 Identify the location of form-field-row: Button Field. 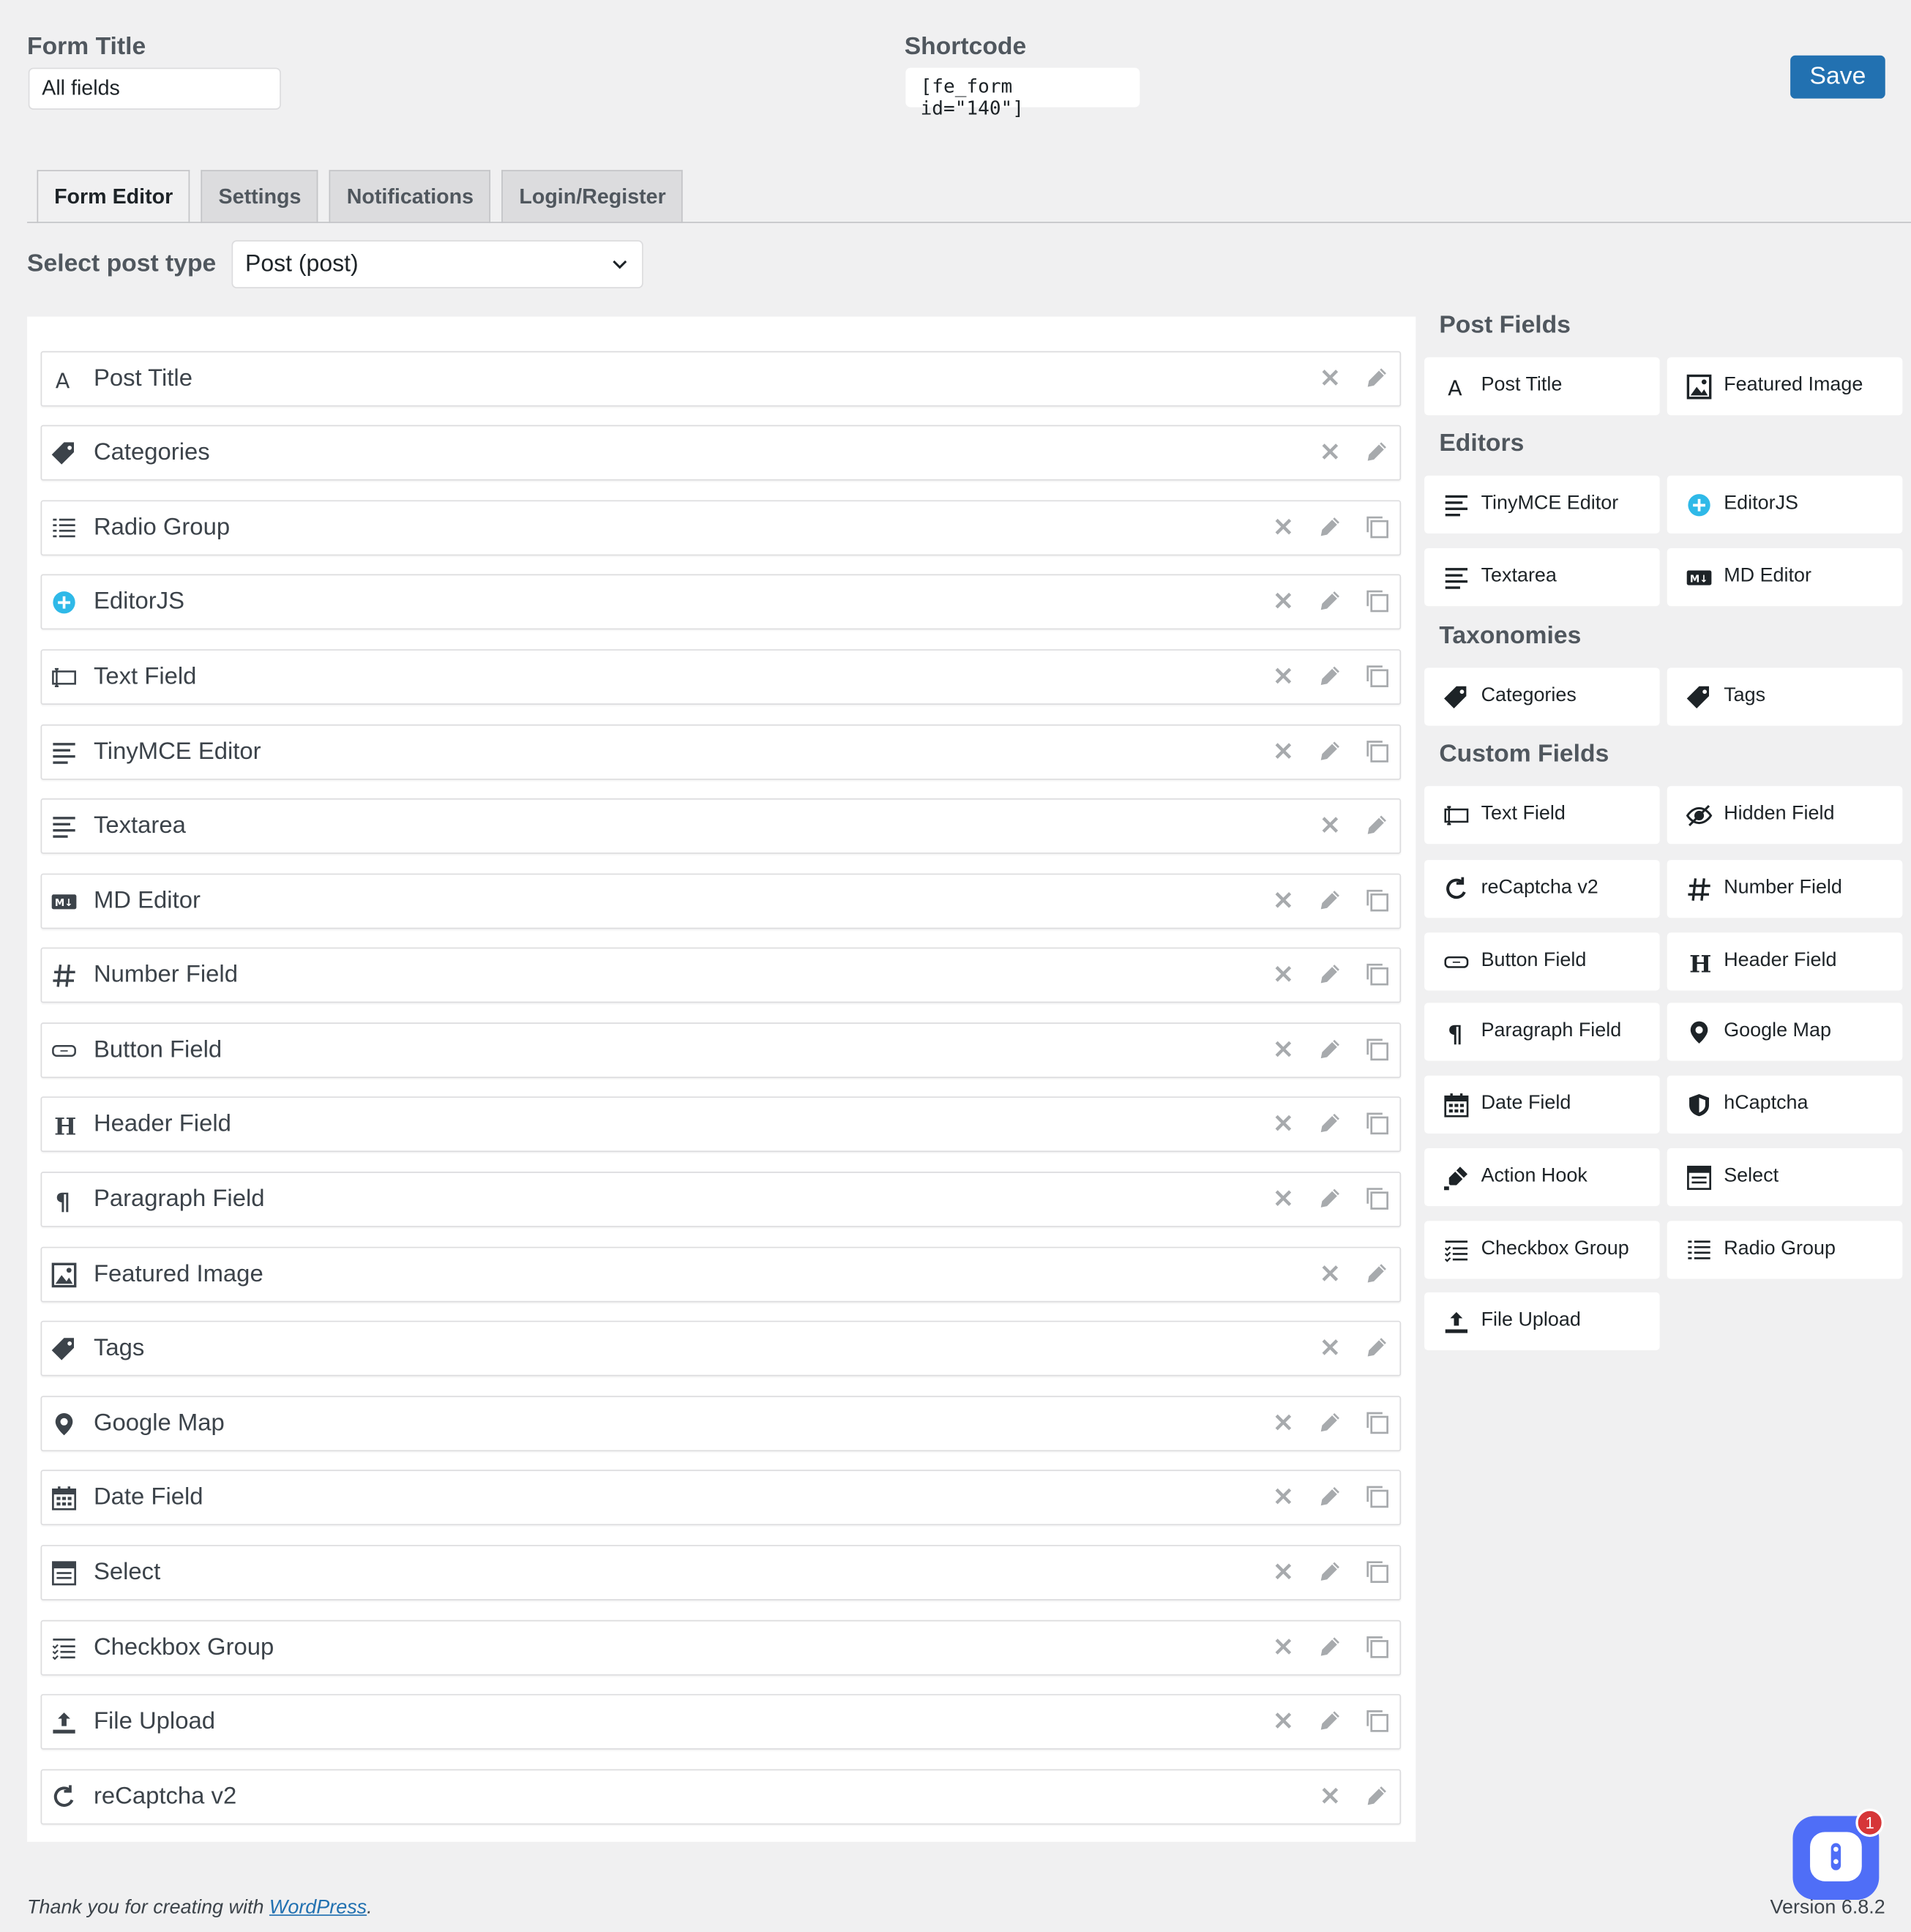
(721, 1050).